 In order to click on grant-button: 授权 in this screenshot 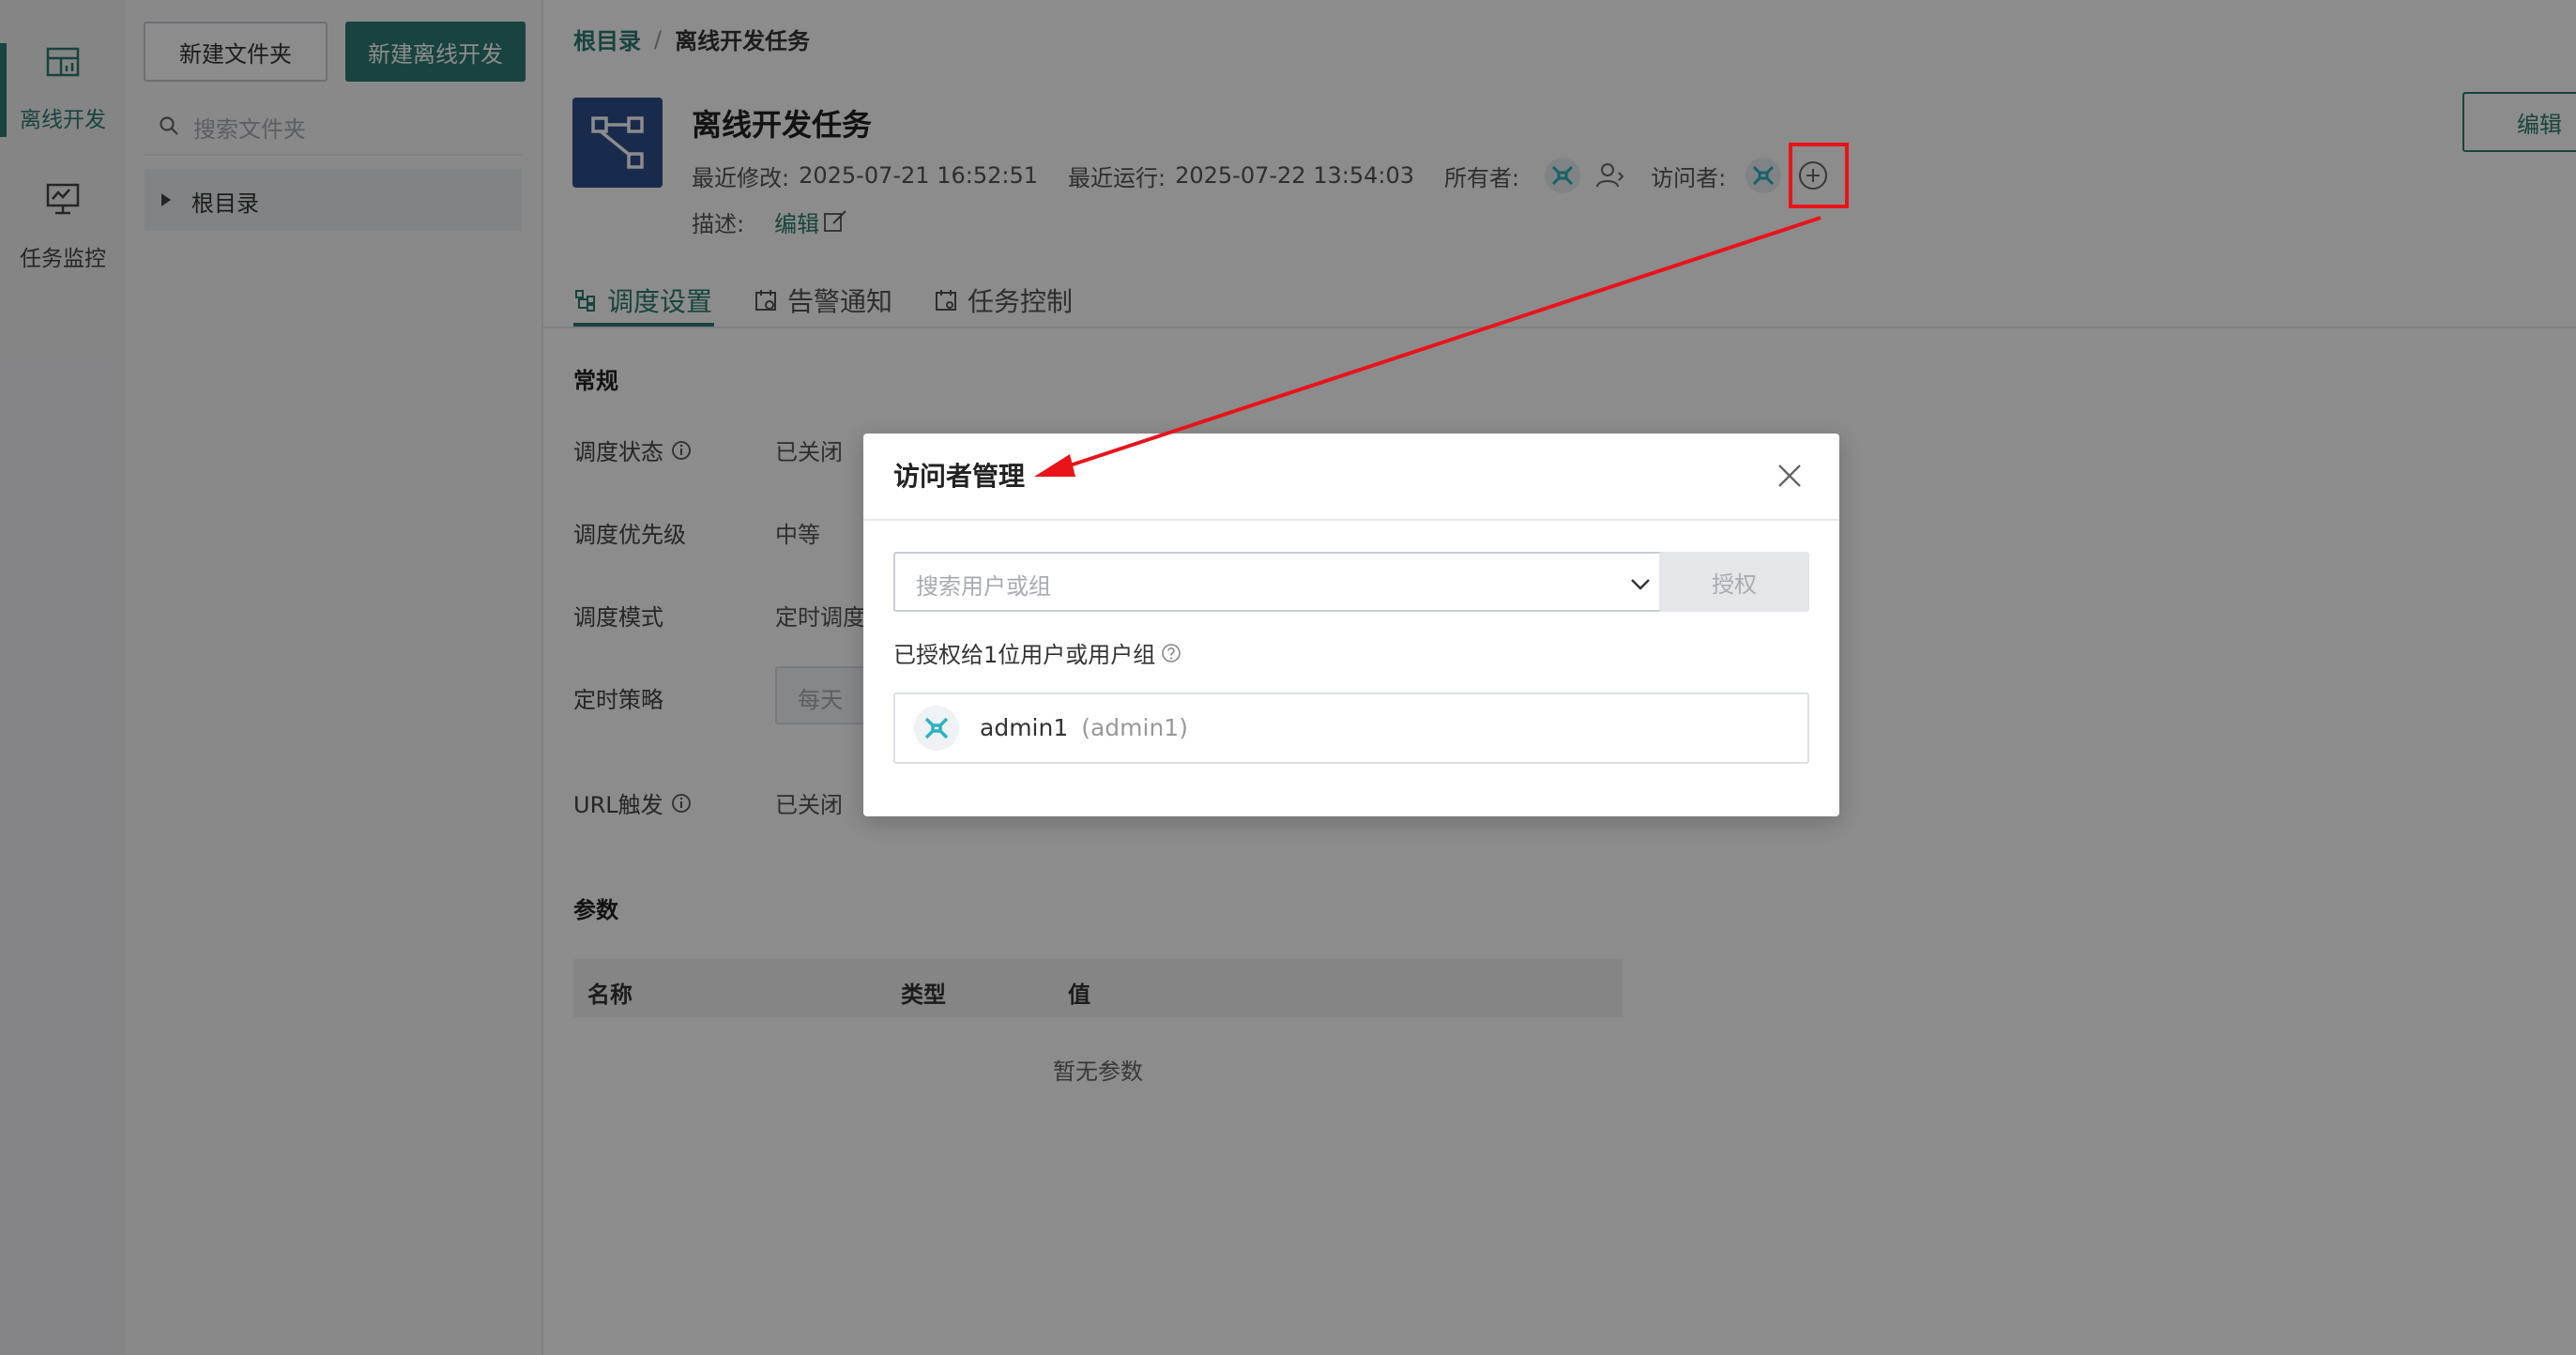, I will do `click(1734, 582)`.